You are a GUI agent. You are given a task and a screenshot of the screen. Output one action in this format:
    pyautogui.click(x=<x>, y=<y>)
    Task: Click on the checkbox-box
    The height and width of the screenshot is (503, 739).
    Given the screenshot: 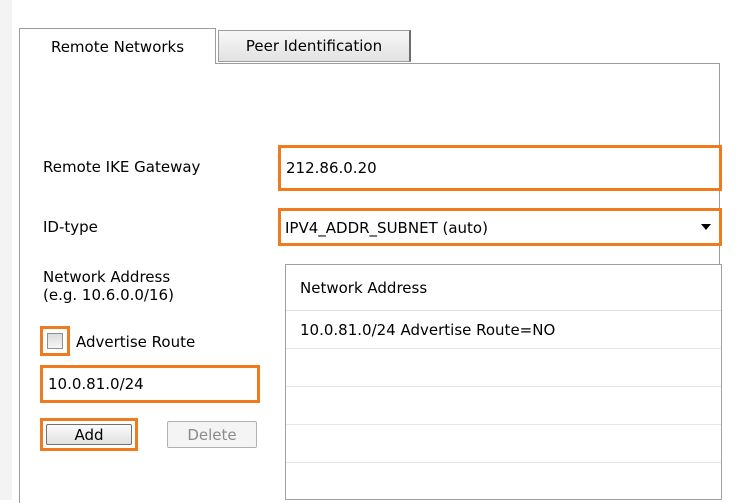 What is the action you would take?
    pyautogui.click(x=55, y=341)
    